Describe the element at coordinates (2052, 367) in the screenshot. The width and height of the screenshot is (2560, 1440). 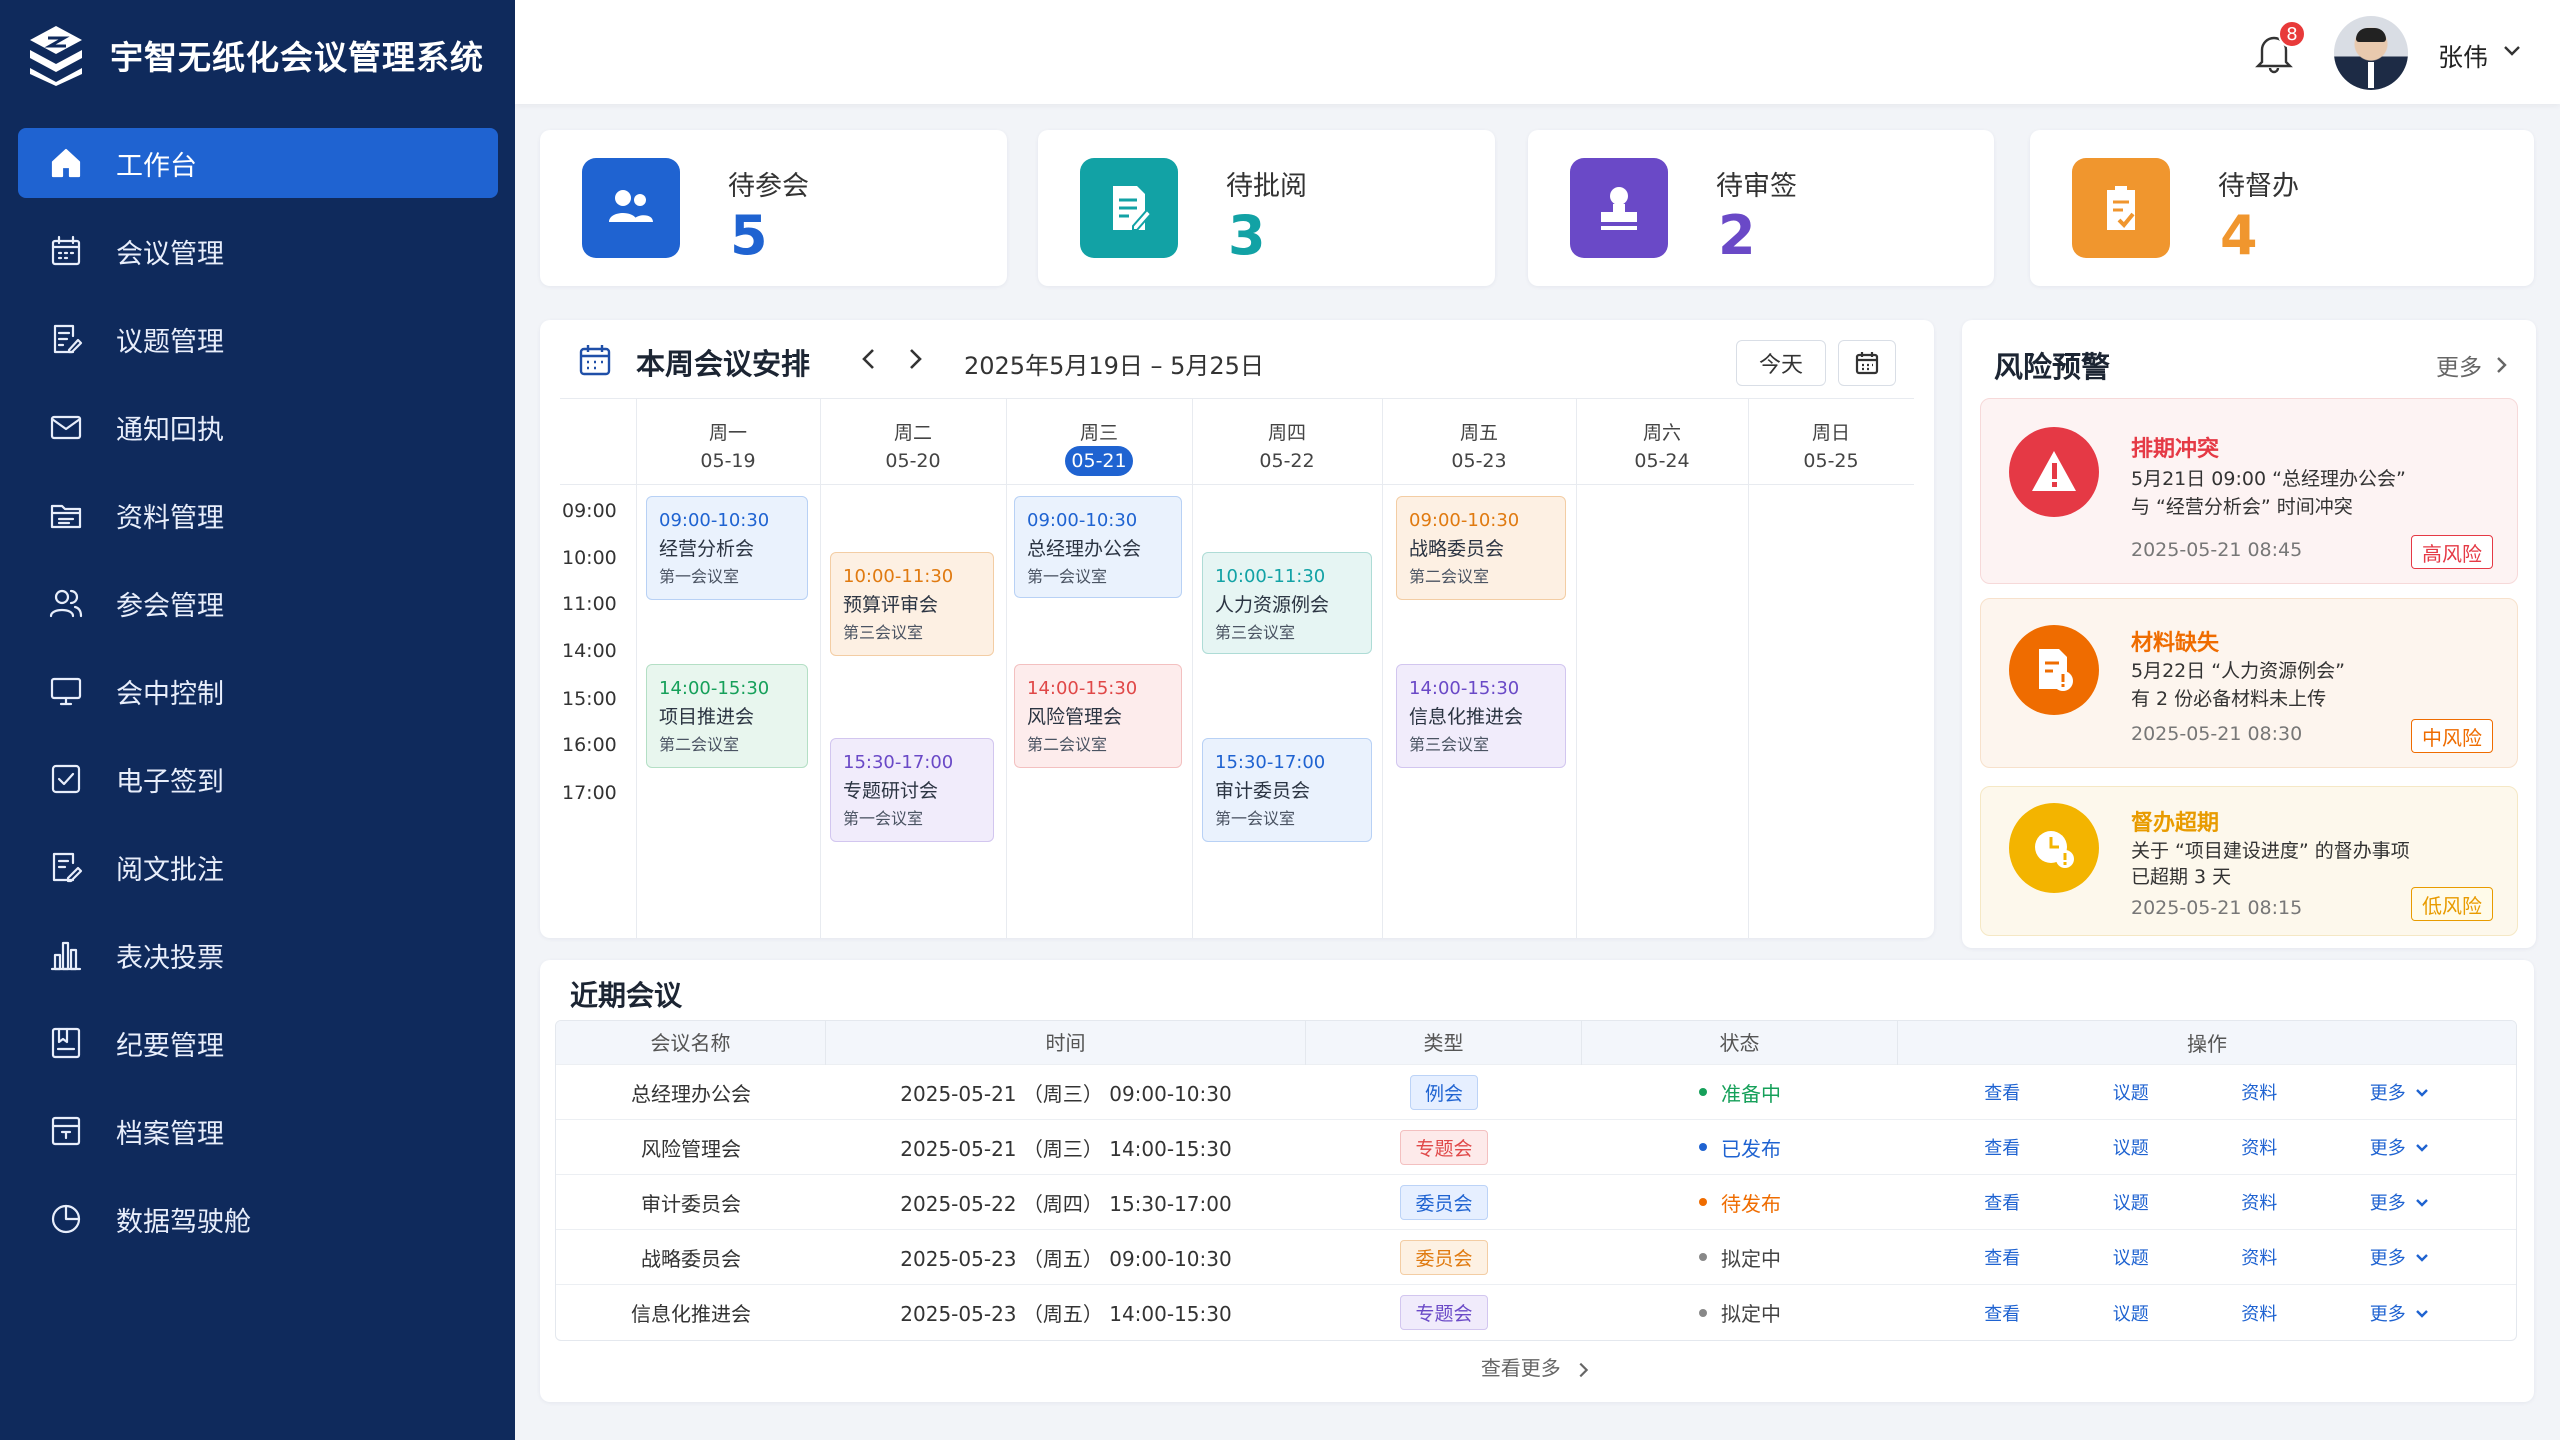
I see `risk-title: 风险预警` at that location.